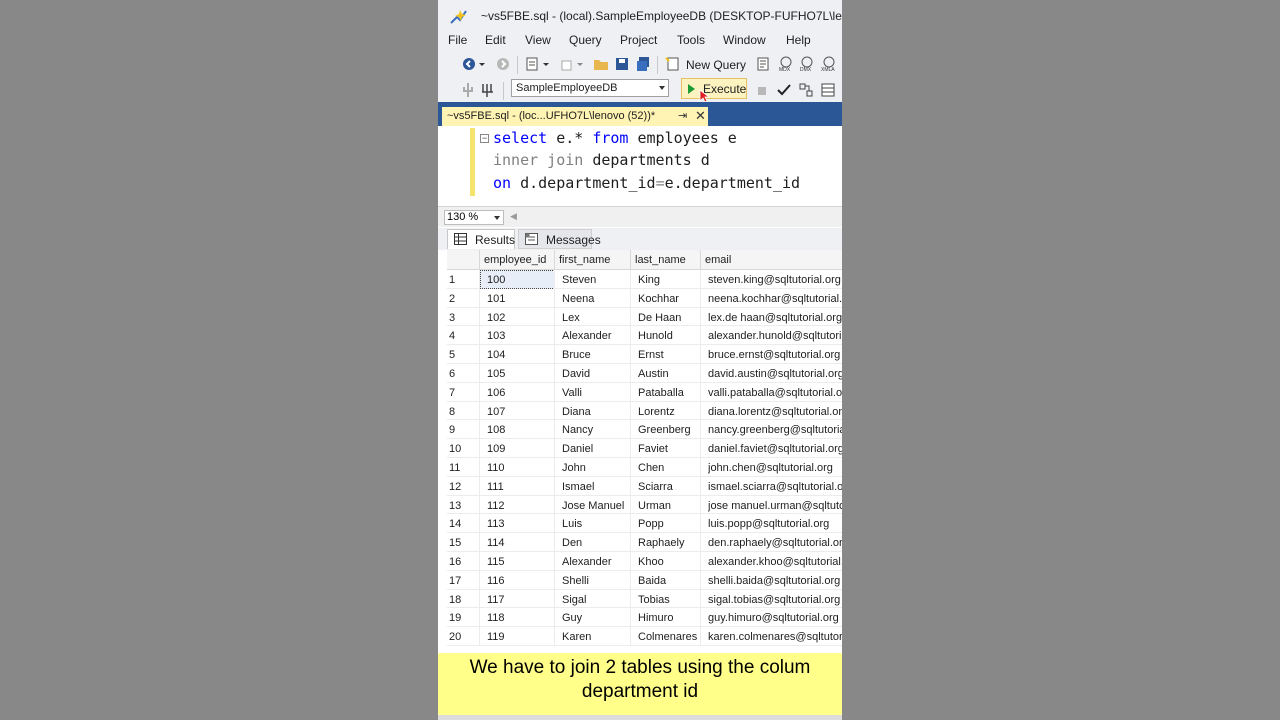  I want to click on email-cell: jose manuel.urman@sqltutorial.org, so click(775, 506).